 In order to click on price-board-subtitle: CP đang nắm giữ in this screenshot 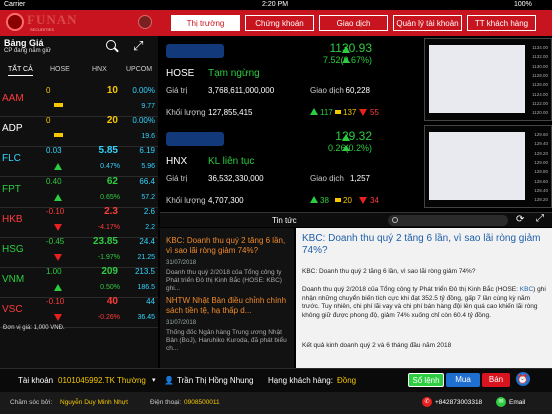, I will do `click(27, 51)`.